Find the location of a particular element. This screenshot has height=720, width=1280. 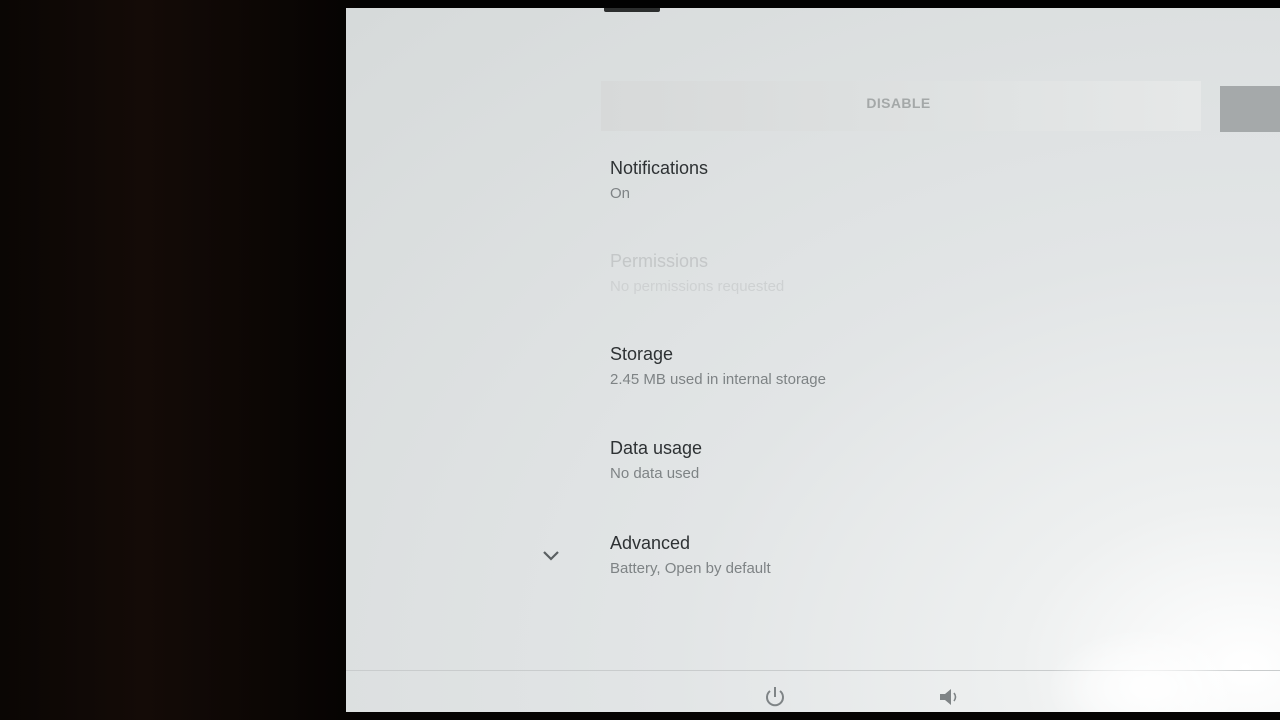

power-icon is located at coordinates (775, 697).